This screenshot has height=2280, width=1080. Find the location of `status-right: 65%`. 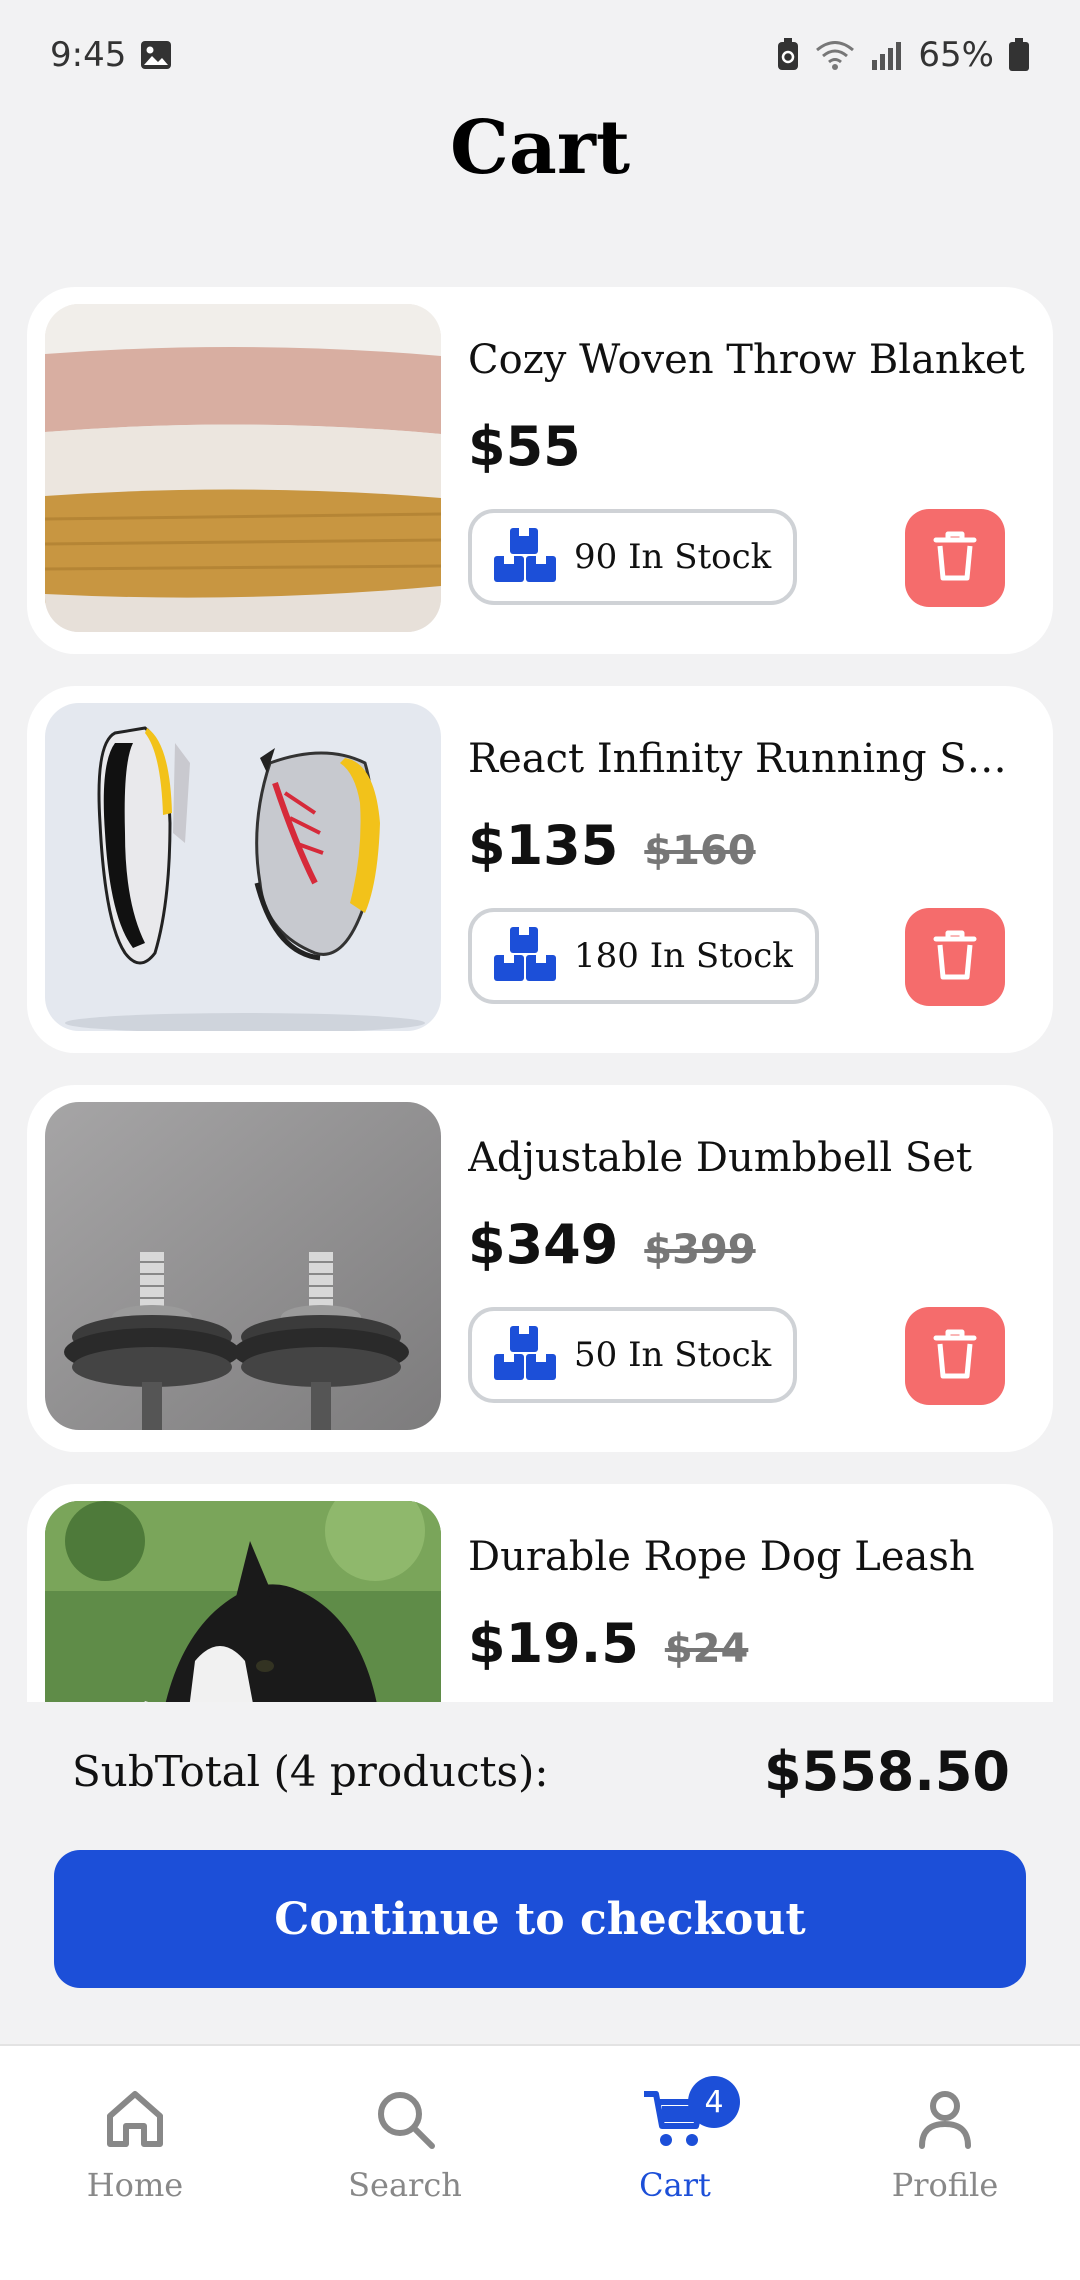

status-right: 65% is located at coordinates (903, 55).